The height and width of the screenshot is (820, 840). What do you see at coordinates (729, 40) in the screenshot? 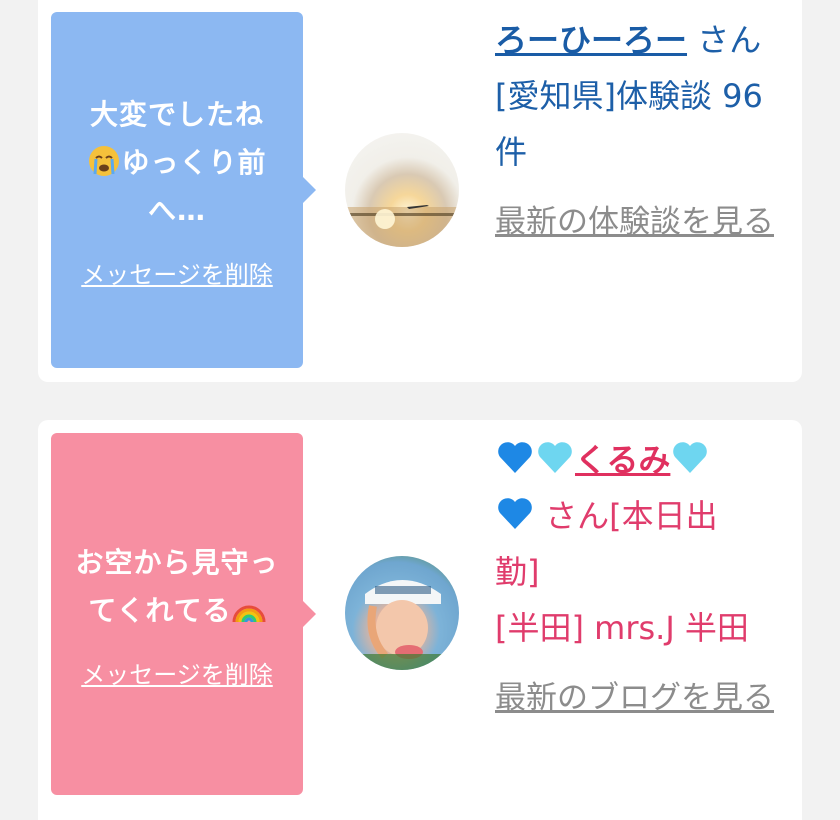
I see `honorific: さん` at bounding box center [729, 40].